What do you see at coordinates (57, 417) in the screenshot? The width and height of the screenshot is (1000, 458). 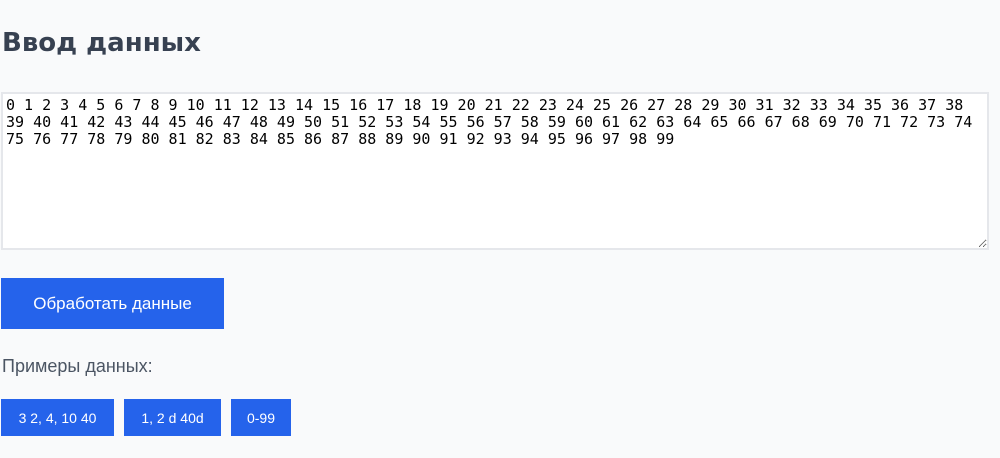 I see `example-button-1: 3 2, 4, 10 40` at bounding box center [57, 417].